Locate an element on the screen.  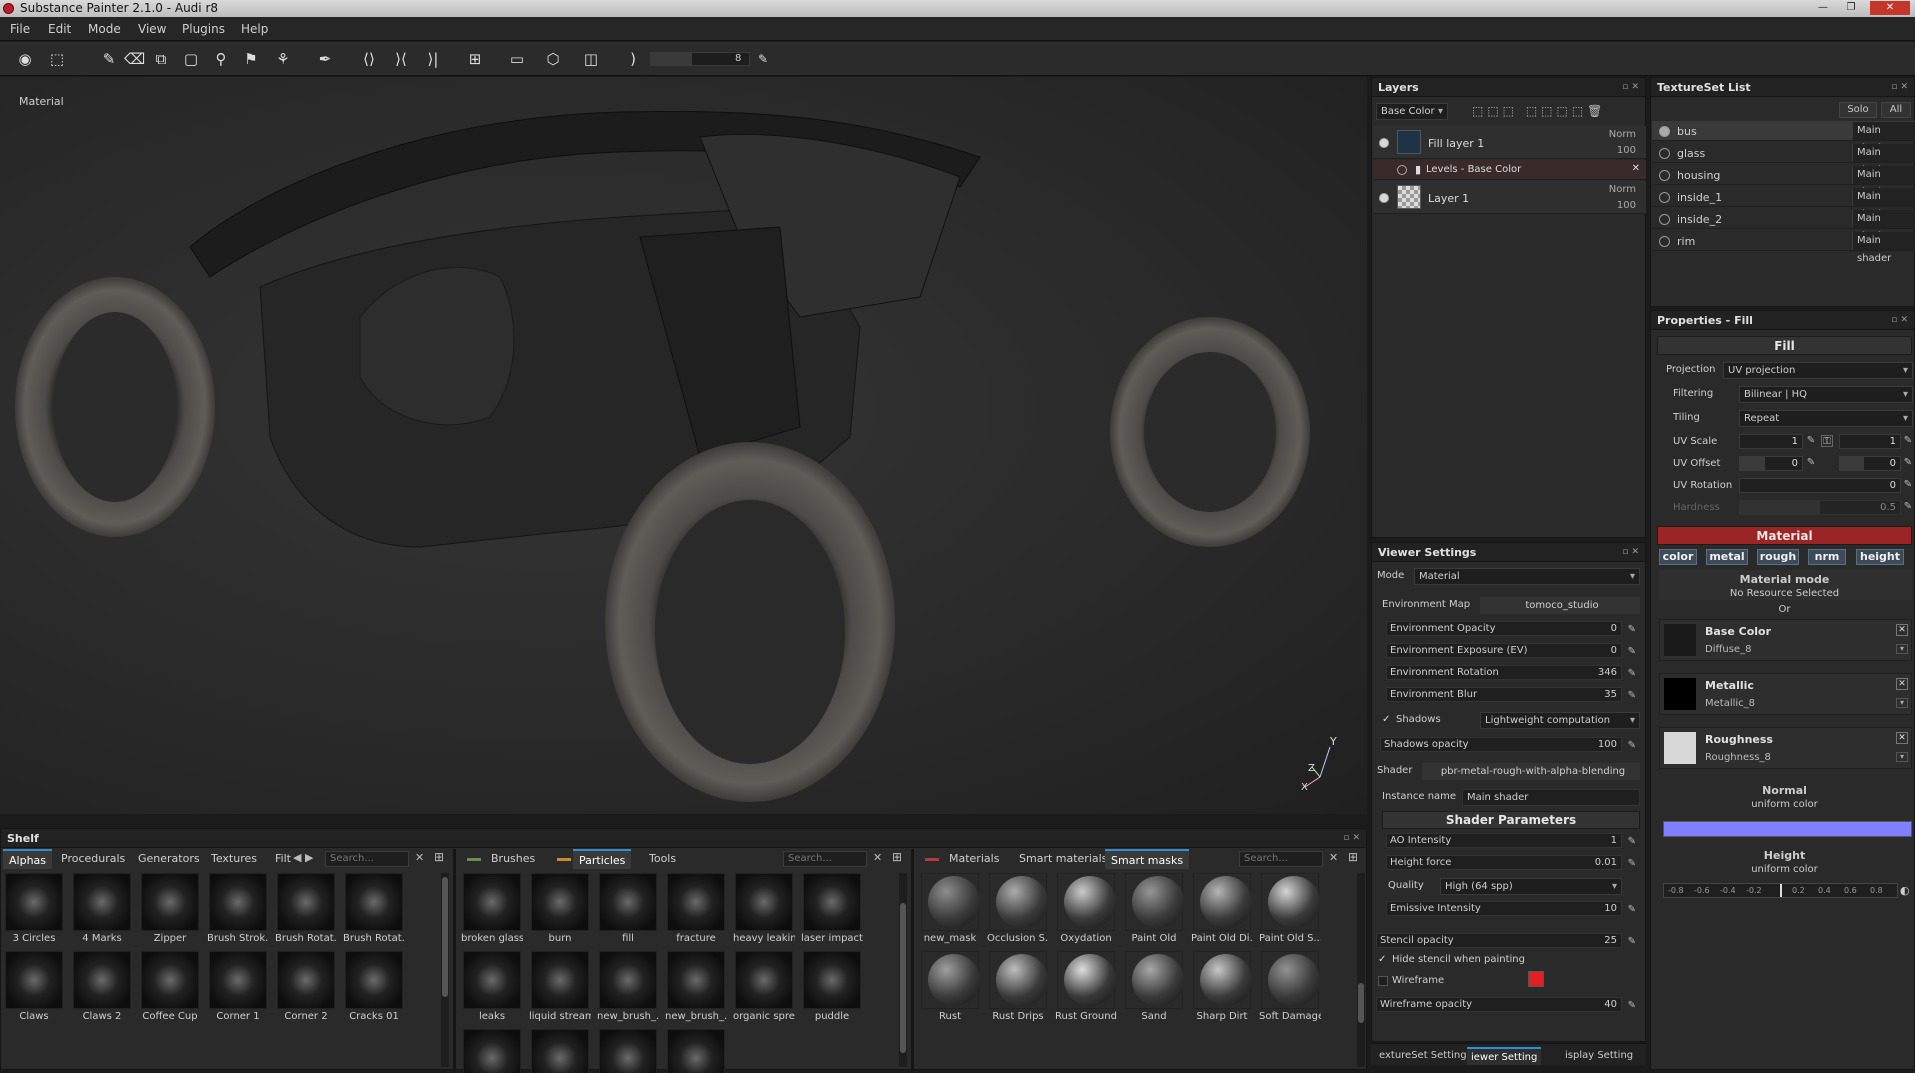
uvoffset-u-slider: 0 is located at coordinates (1771, 463).